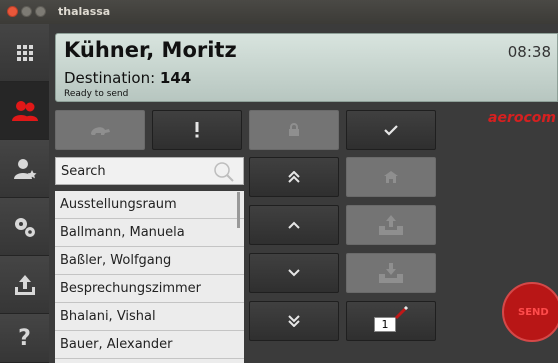 The height and width of the screenshot is (363, 558). I want to click on help-icon: ?, so click(24, 338).